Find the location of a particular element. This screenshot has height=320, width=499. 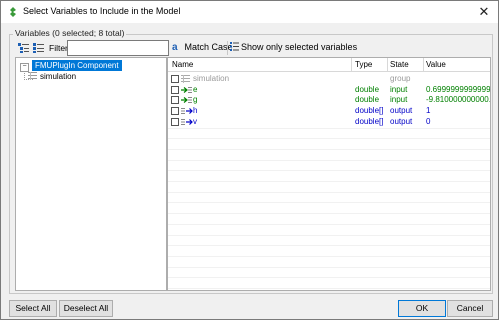

table-row: simulation group is located at coordinates (329, 79).